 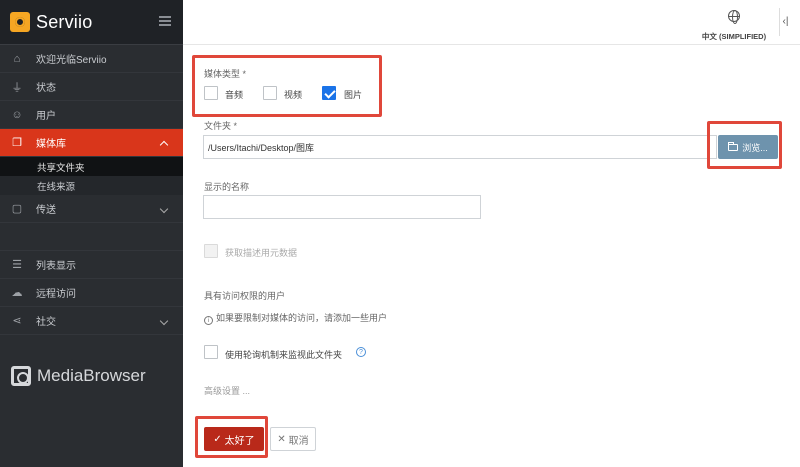 What do you see at coordinates (164, 145) in the screenshot?
I see `chevron-up-icon` at bounding box center [164, 145].